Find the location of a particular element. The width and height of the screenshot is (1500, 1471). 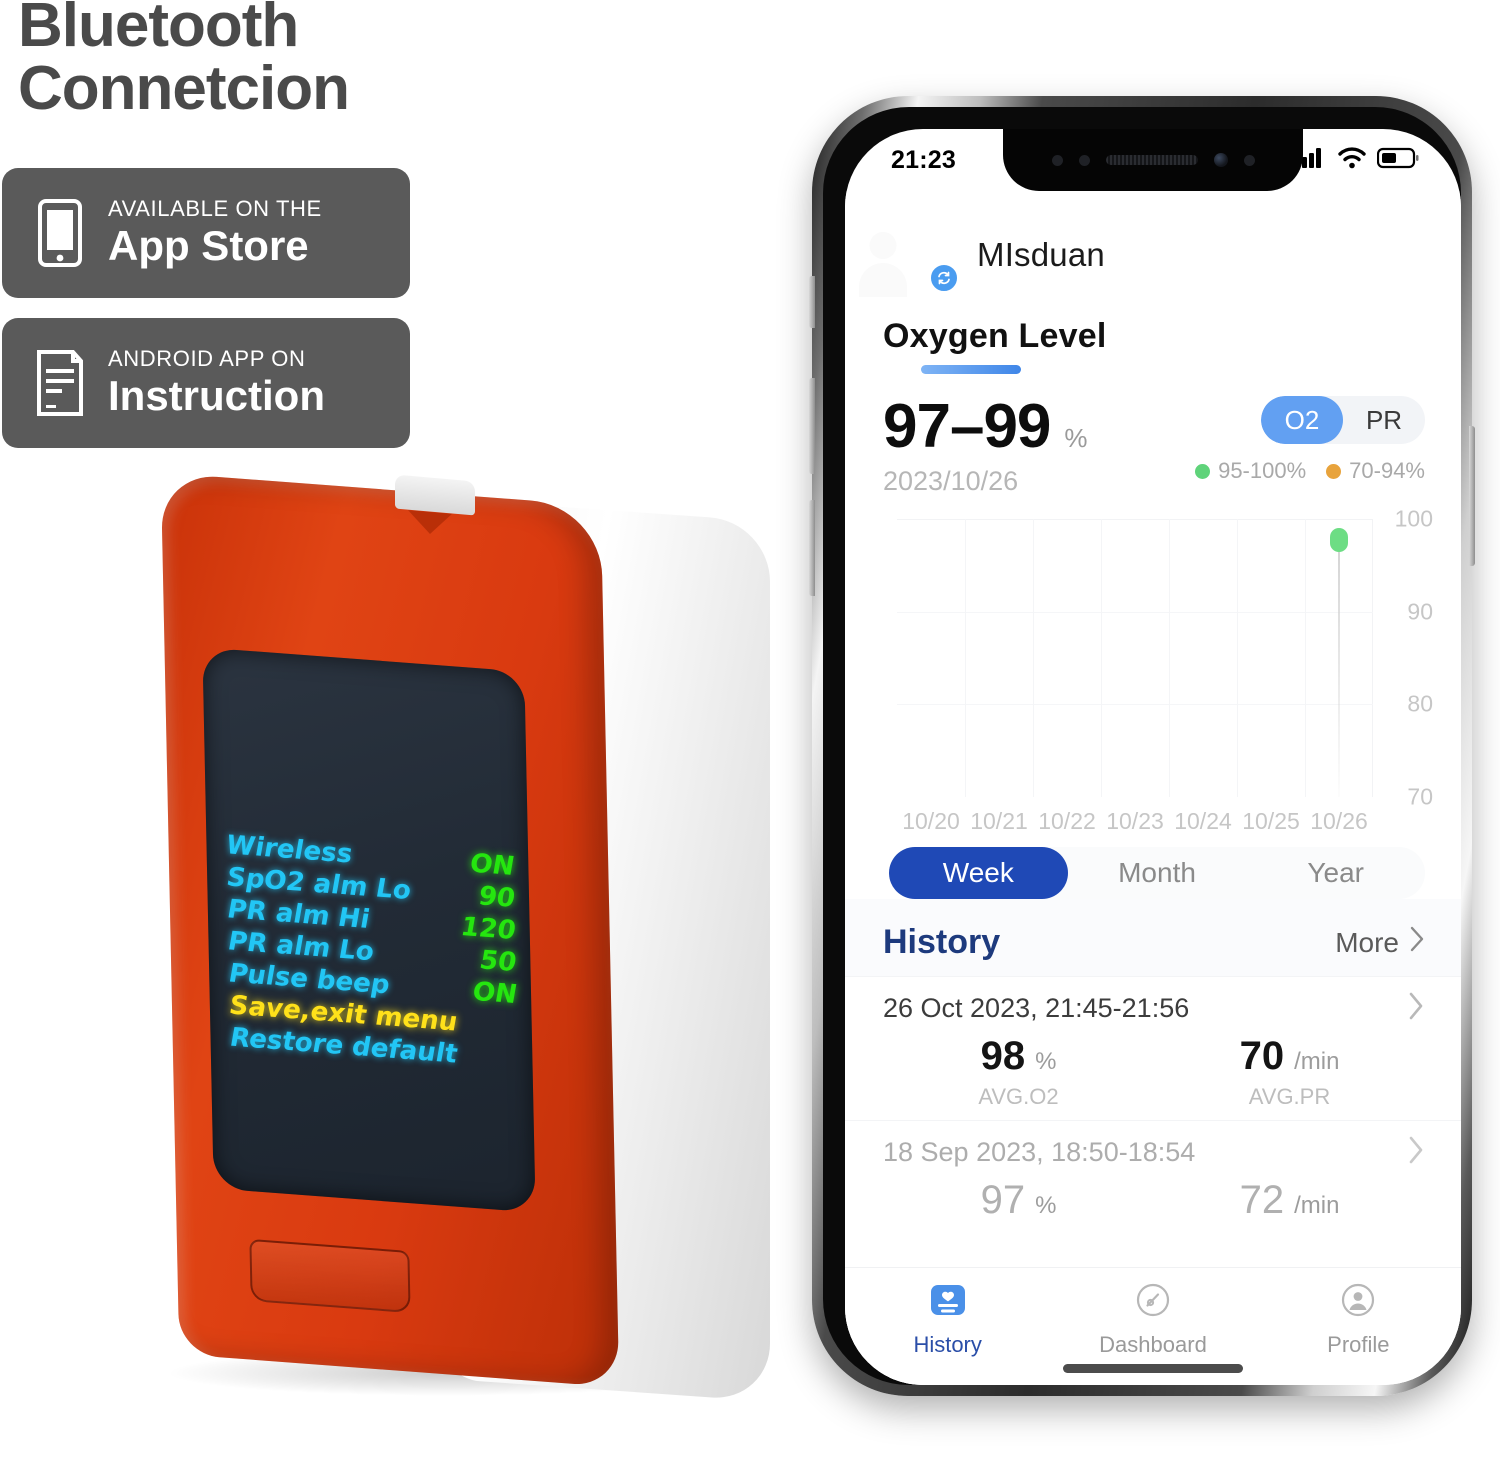

dot-projector-icon is located at coordinates (1249, 160).